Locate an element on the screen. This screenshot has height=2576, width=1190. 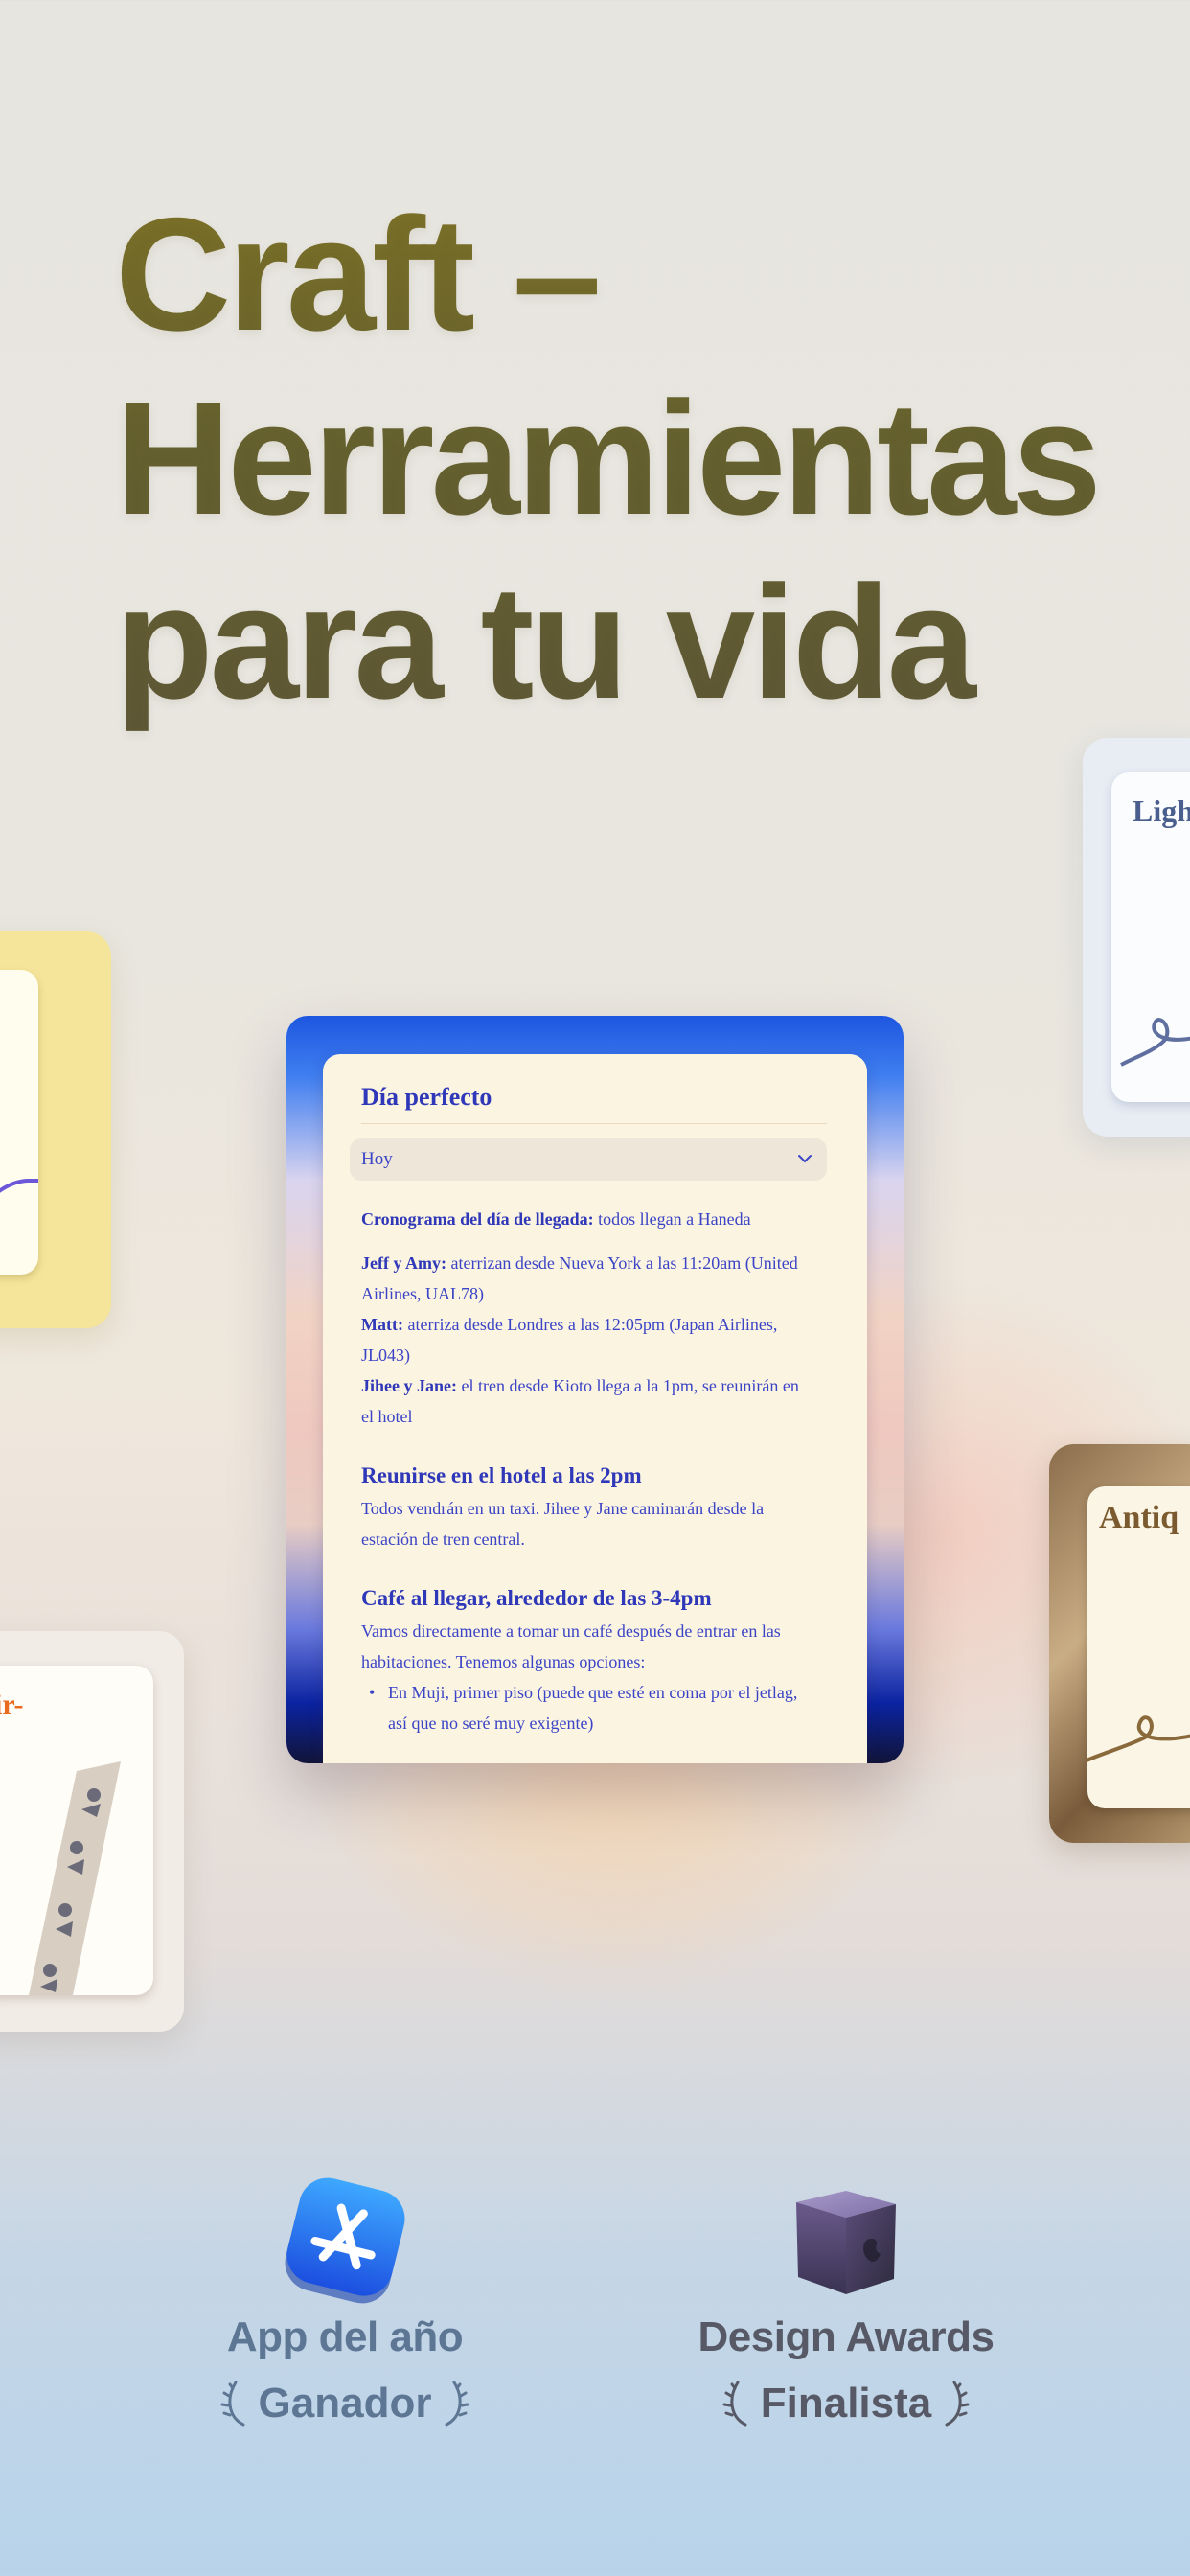
app-store-icon is located at coordinates (345, 2240).